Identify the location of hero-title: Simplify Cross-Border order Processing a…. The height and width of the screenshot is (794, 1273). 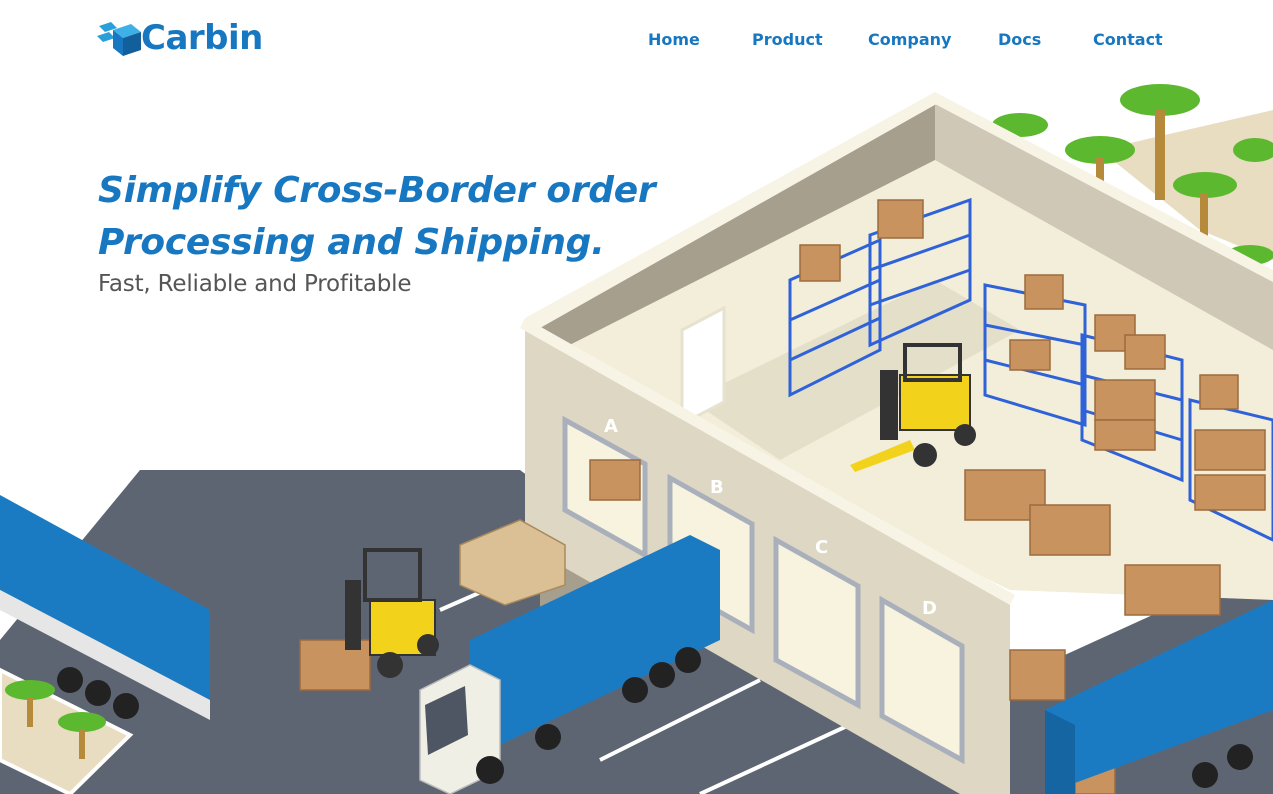
(377, 217).